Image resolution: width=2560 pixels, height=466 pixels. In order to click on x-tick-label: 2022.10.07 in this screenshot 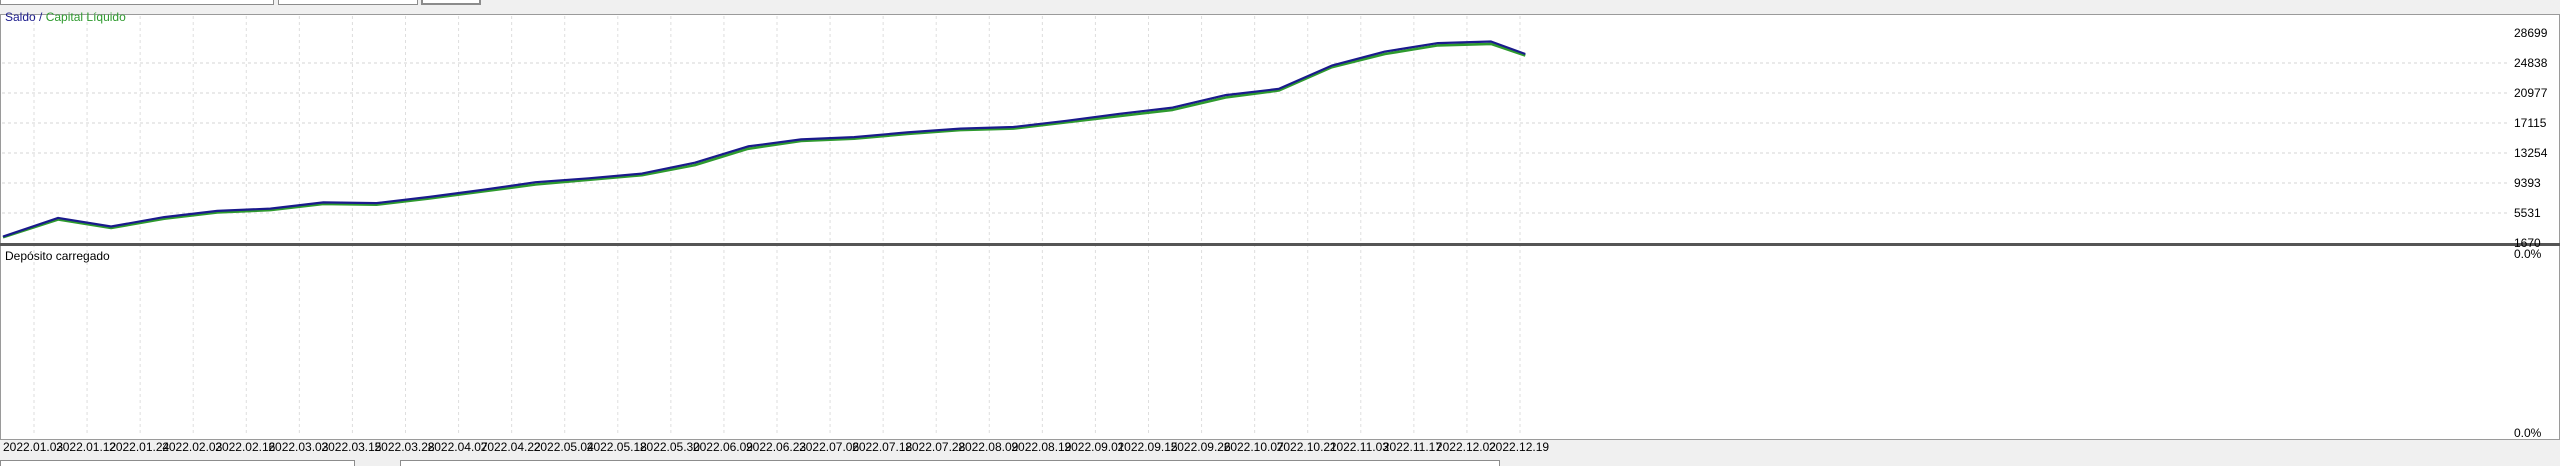, I will do `click(1254, 447)`.